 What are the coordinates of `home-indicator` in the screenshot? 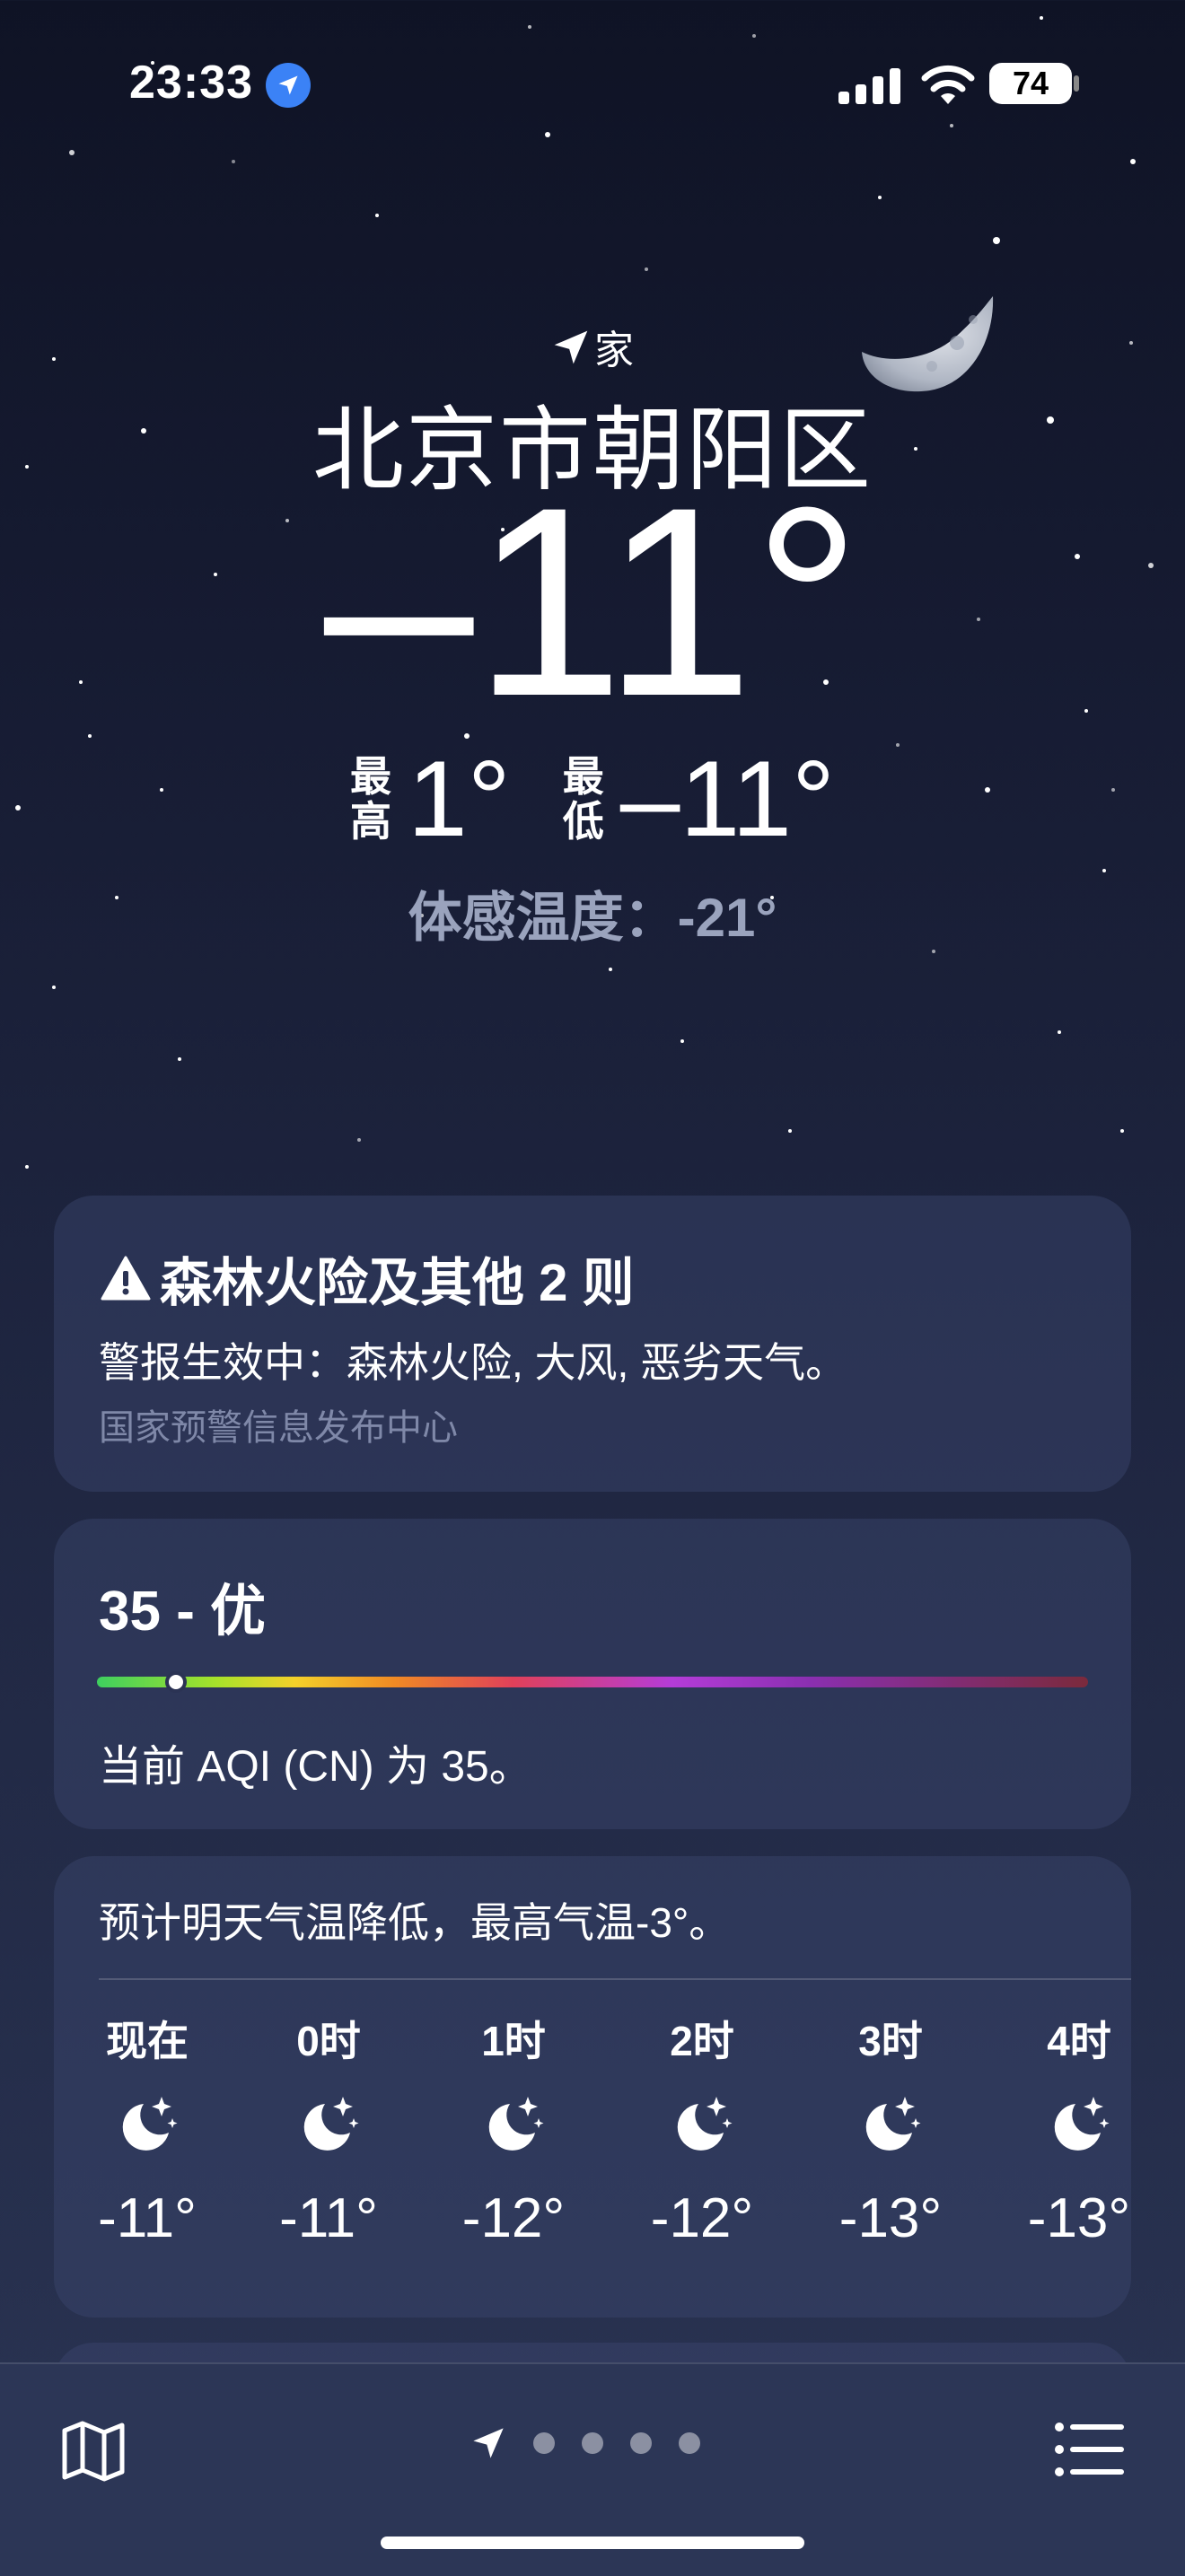 It's located at (592, 2543).